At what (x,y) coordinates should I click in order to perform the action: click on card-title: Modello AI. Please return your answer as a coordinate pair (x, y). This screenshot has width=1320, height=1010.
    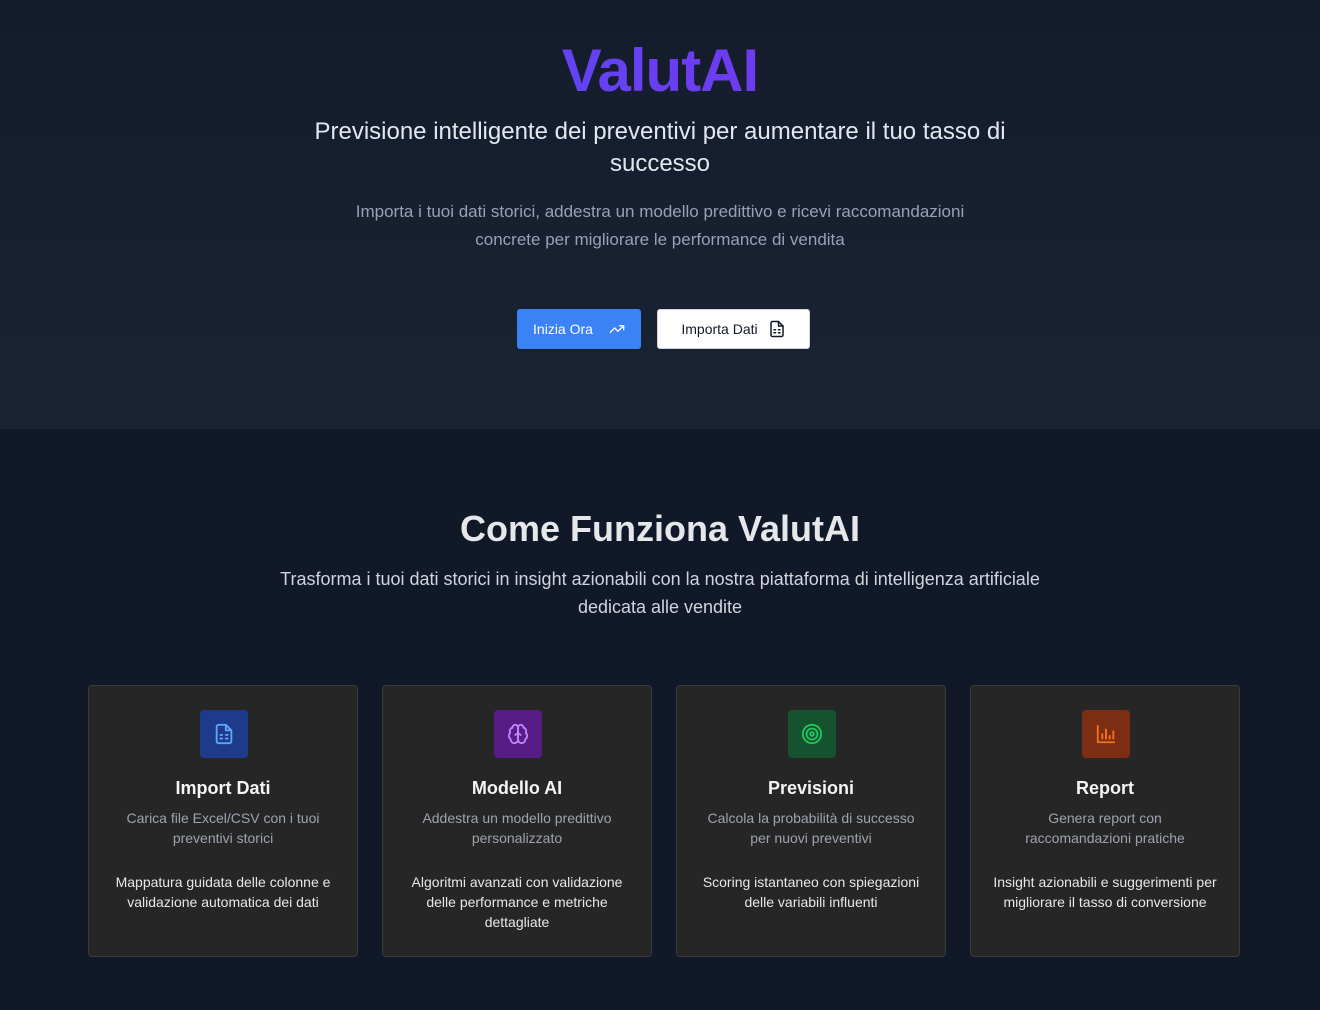
    Looking at the image, I should click on (517, 788).